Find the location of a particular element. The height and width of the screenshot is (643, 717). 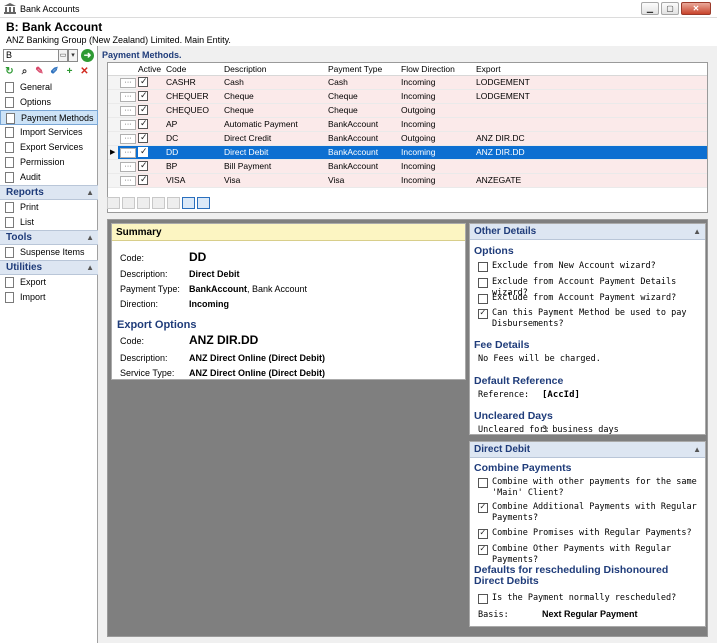

refresh-icon: ↻ is located at coordinates (9, 71).